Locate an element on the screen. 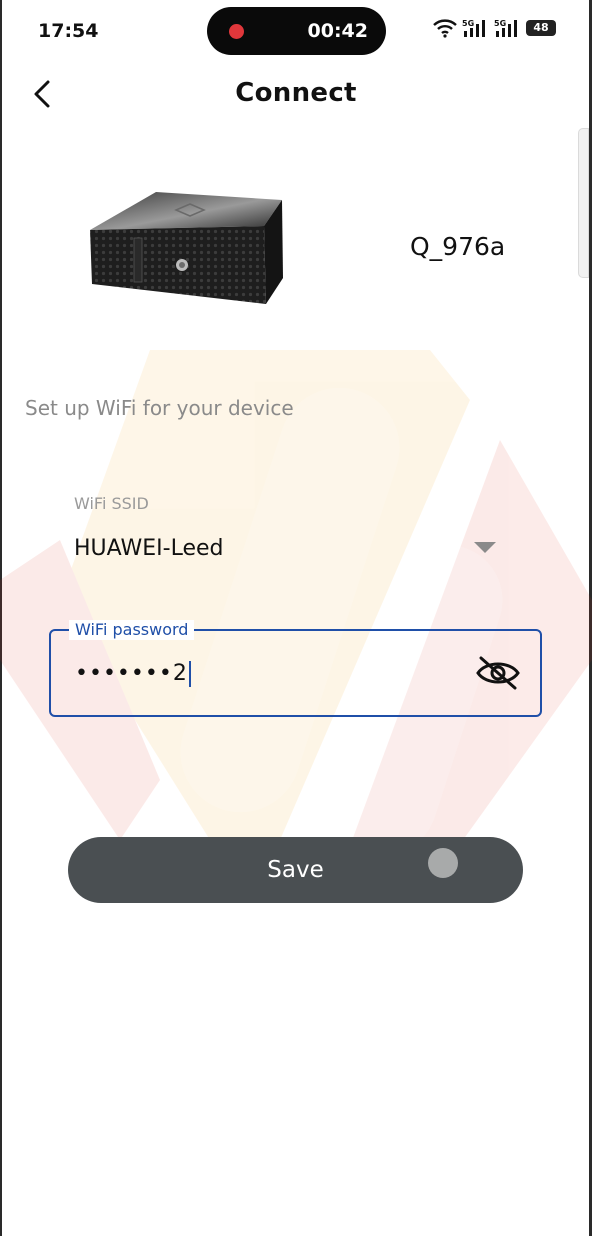 Image resolution: width=592 pixels, height=1236 pixels. eye-off-icon is located at coordinates (498, 673).